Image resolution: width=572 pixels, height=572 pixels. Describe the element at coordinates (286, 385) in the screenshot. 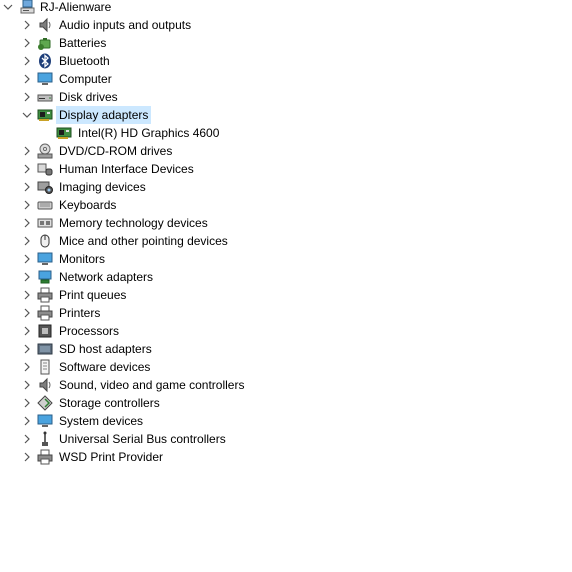

I see `tree-item-sound-video-and-game-controllers: Sound, video and game controllers` at that location.